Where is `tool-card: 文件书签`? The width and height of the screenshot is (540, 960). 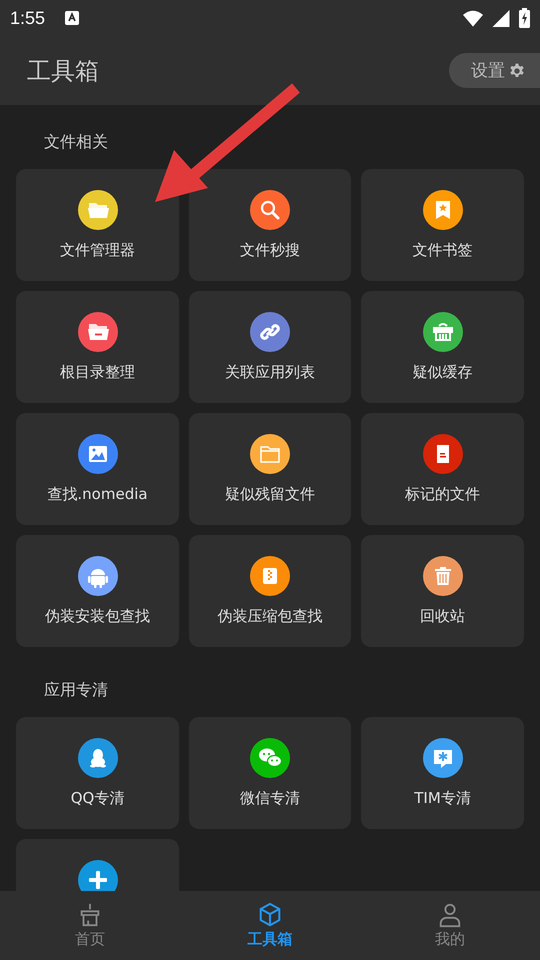
tool-card: 文件书签 is located at coordinates (442, 225).